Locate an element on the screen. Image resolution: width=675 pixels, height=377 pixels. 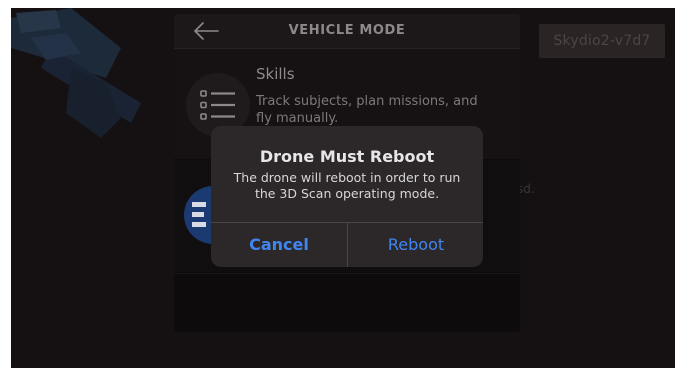
cancel-button: Cancel is located at coordinates (279, 245).